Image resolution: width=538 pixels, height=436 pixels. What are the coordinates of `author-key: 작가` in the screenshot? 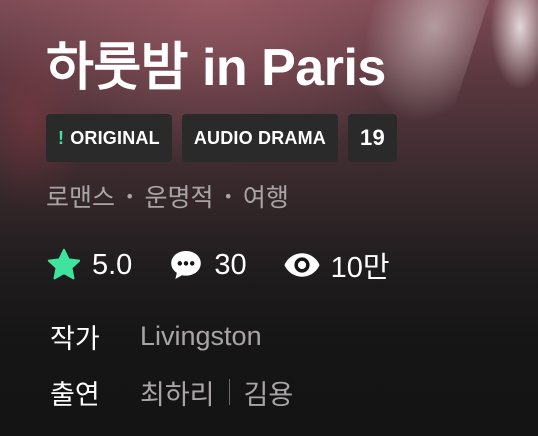 It's located at (75, 339).